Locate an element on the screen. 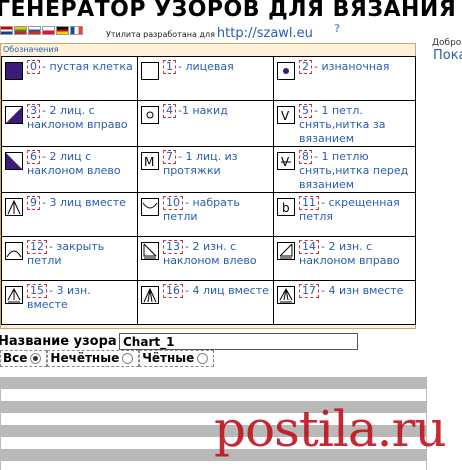 This screenshot has width=462, height=470. legend-cell-9: 9- 3 лиц вместе is located at coordinates (69, 214).